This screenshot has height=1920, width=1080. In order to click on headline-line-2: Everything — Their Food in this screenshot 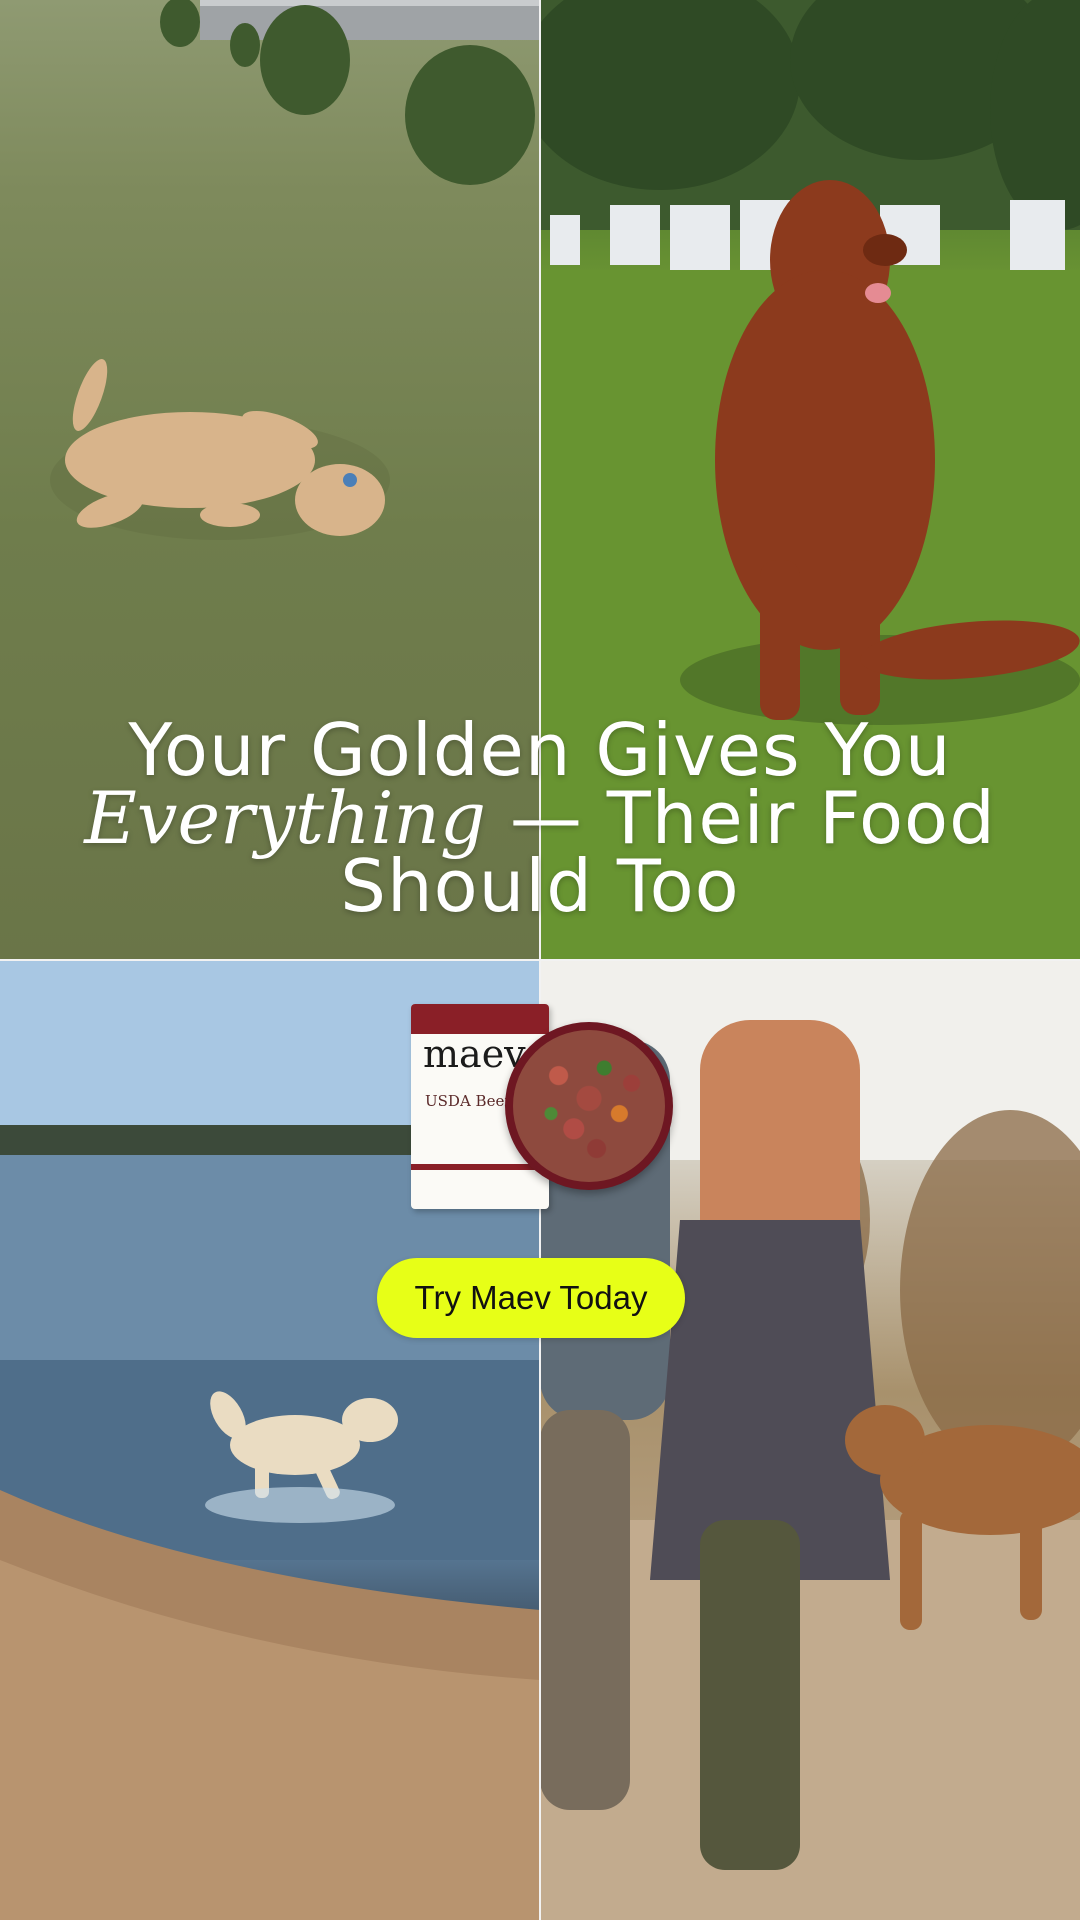, I will do `click(540, 818)`.